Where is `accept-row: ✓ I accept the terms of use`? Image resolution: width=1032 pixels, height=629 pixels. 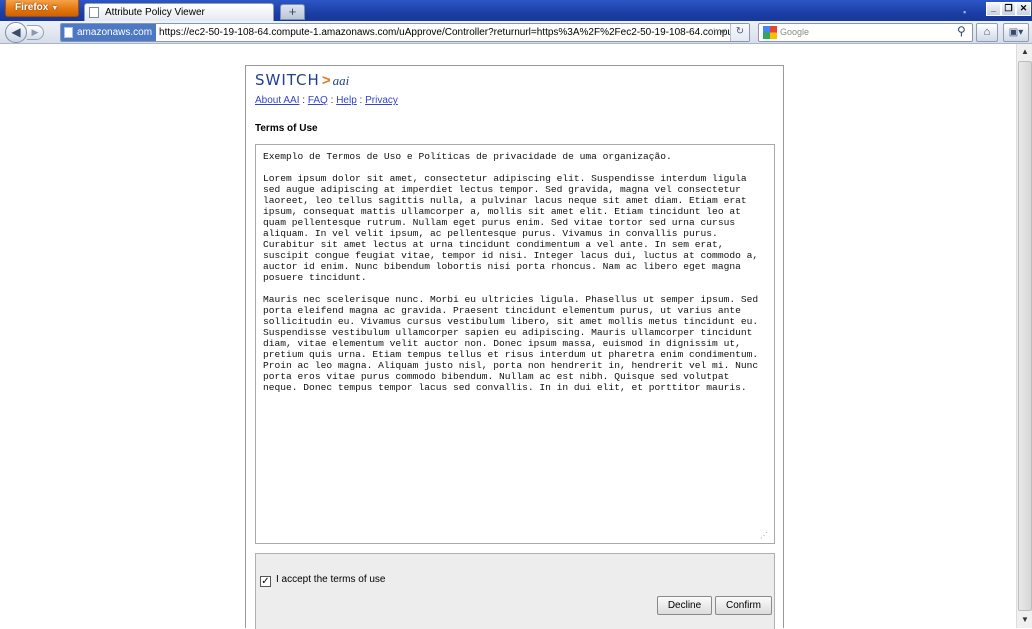 accept-row: ✓ I accept the terms of use is located at coordinates (323, 580).